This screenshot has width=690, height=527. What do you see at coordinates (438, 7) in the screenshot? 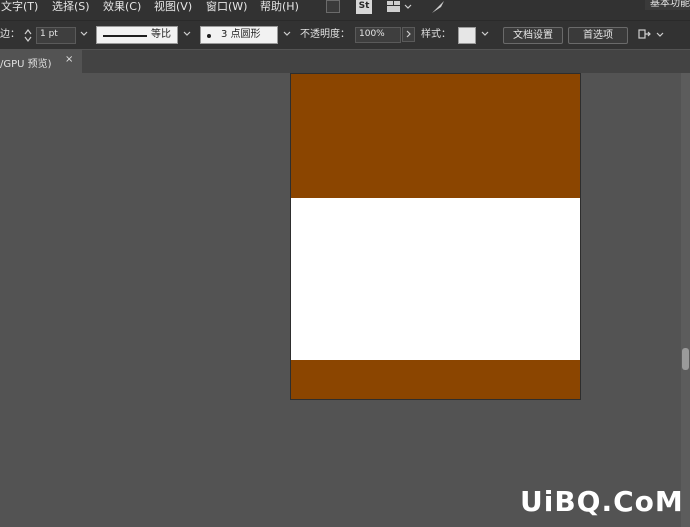
I see `publish-icon` at bounding box center [438, 7].